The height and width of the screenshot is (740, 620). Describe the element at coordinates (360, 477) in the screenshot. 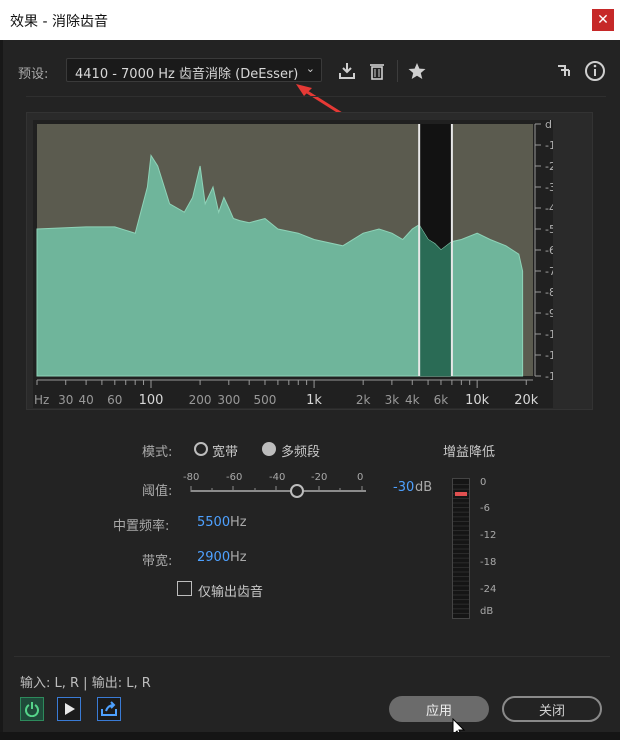

I see `threshold-tick: 0` at that location.